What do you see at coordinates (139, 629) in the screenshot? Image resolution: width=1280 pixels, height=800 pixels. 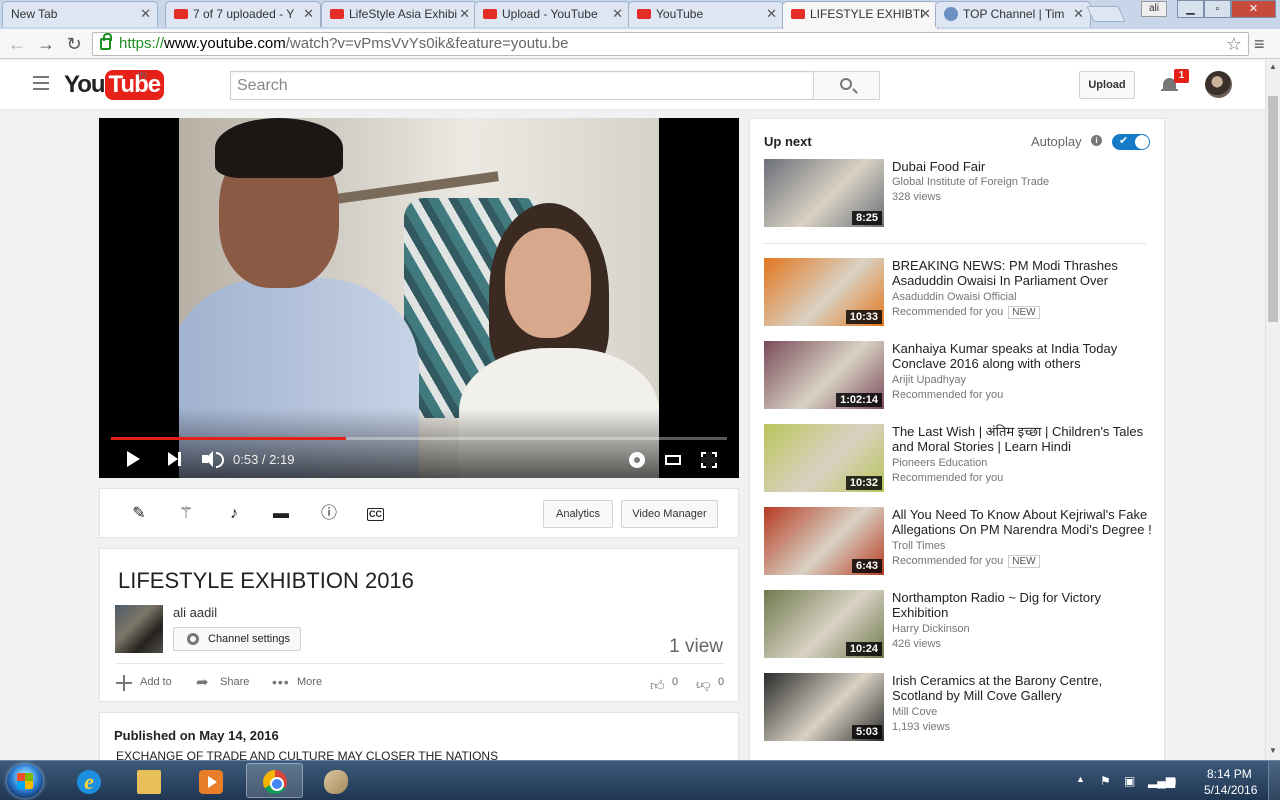 I see `channel-avatar` at bounding box center [139, 629].